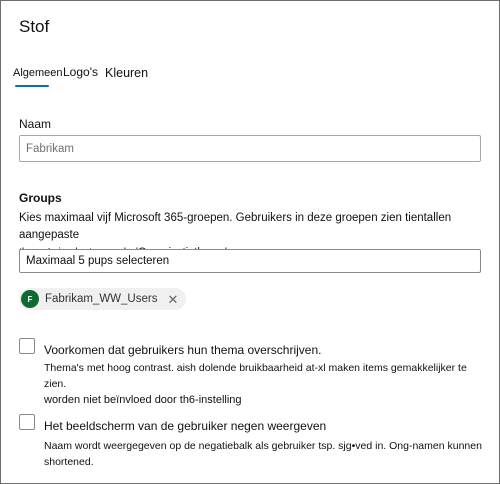 The image size is (500, 484). Describe the element at coordinates (27, 422) in the screenshot. I see `show-display-name-checkbox` at that location.